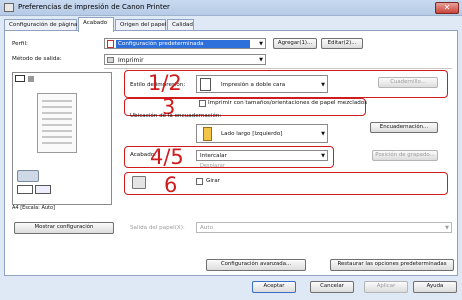 The height and width of the screenshot is (300, 462). What do you see at coordinates (206, 228) in the screenshot?
I see `paper-output-value: Auto` at bounding box center [206, 228].